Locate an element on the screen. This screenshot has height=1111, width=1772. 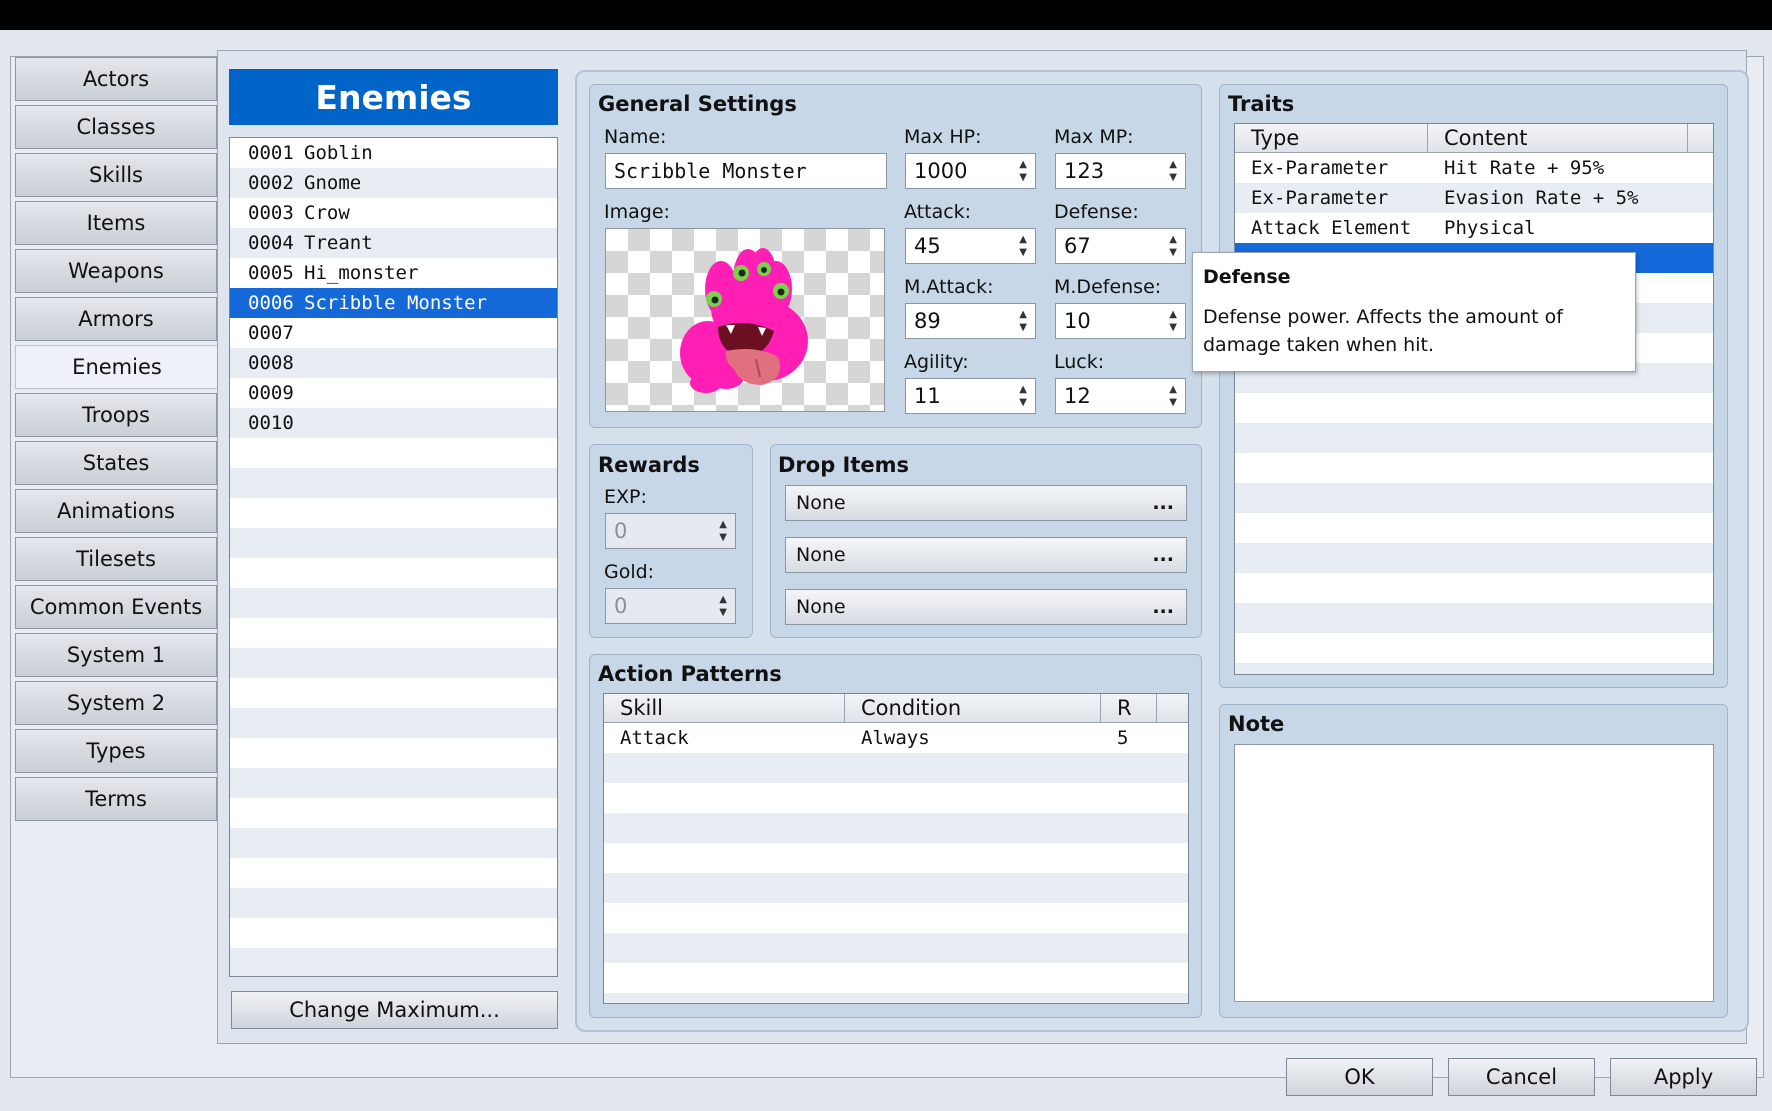
cell-type: Attack Element is located at coordinates (1331, 228).